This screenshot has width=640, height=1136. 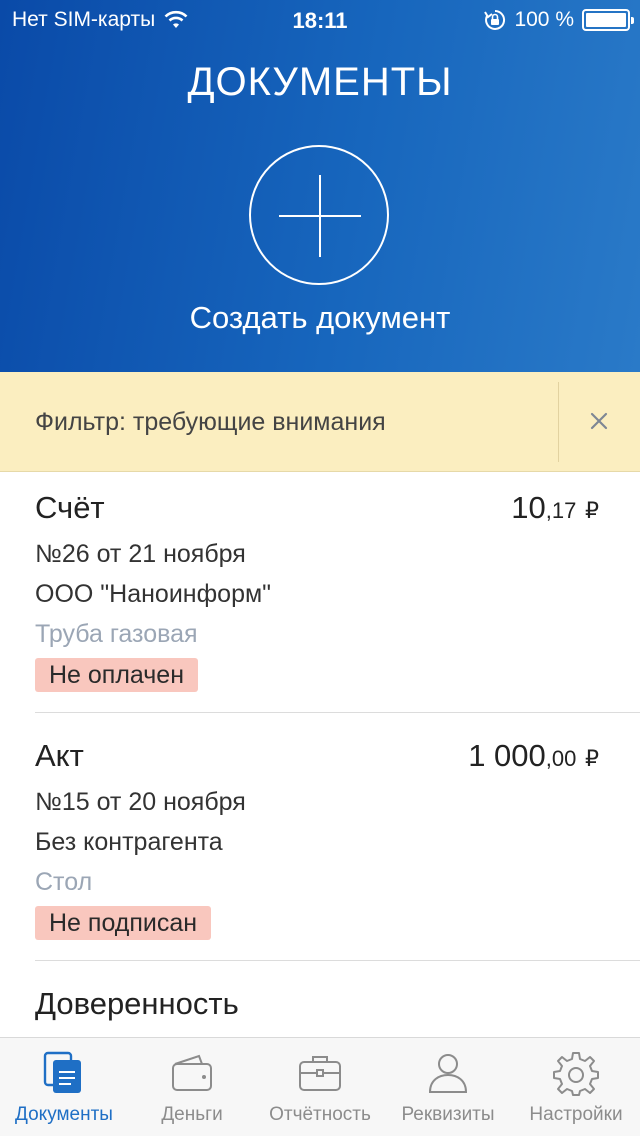 I want to click on tab-label: Деньги, so click(x=192, y=1114).